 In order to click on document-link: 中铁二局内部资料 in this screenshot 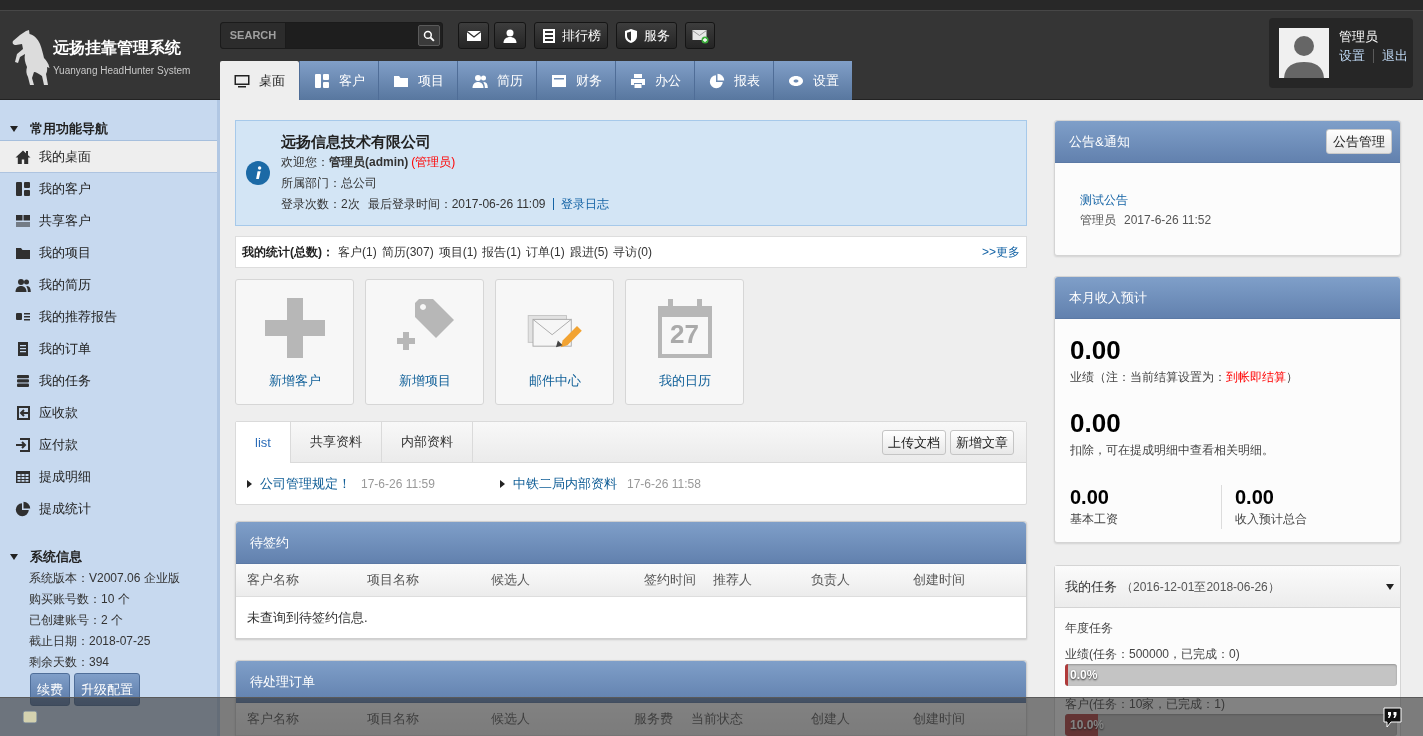, I will do `click(565, 483)`.